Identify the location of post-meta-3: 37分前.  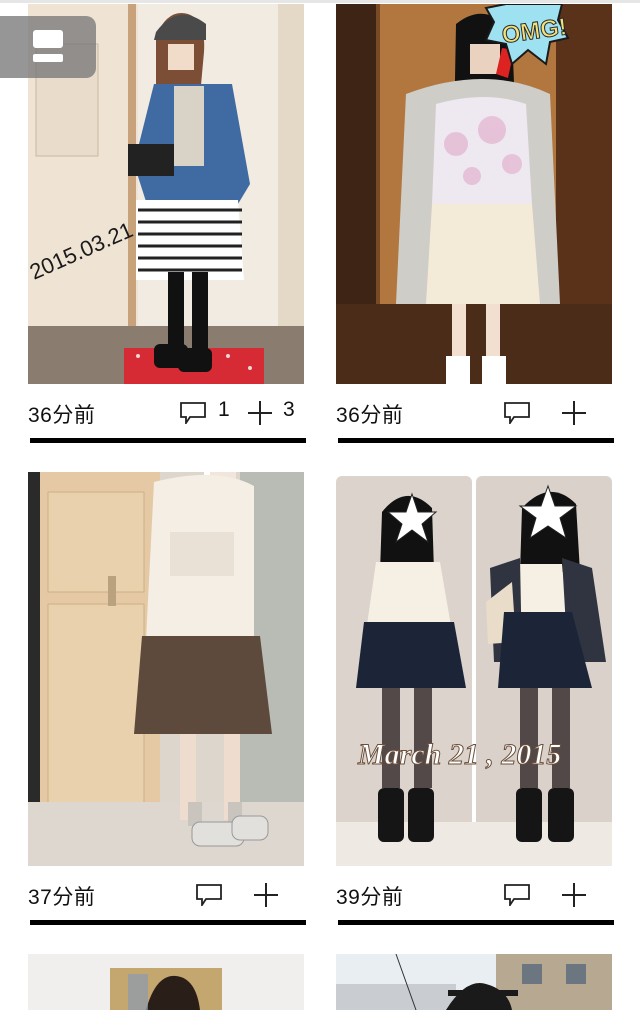
(166, 894).